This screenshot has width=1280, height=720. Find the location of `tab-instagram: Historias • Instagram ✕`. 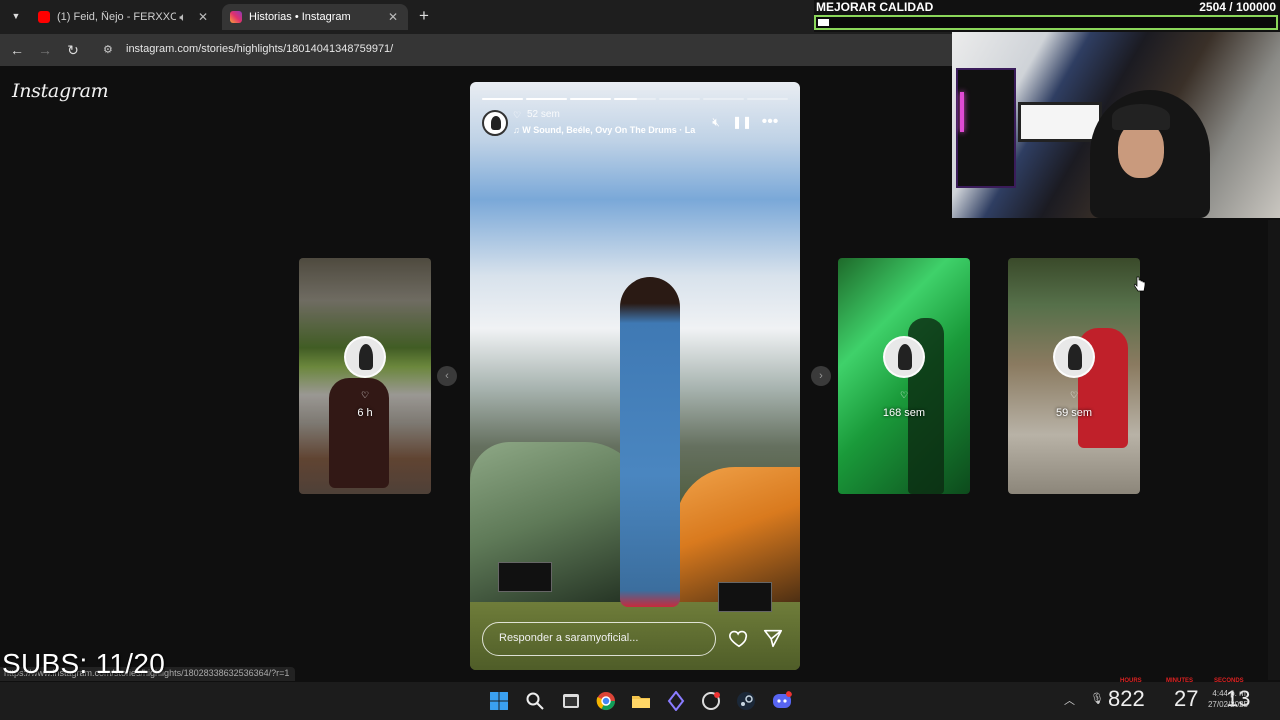

tab-instagram: Historias • Instagram ✕ is located at coordinates (315, 17).